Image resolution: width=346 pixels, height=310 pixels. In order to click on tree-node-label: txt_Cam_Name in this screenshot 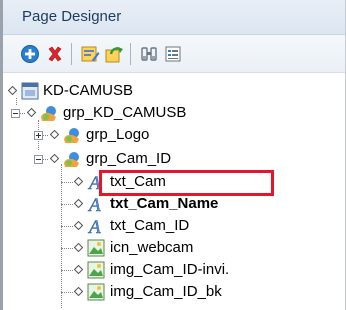, I will do `click(164, 203)`.